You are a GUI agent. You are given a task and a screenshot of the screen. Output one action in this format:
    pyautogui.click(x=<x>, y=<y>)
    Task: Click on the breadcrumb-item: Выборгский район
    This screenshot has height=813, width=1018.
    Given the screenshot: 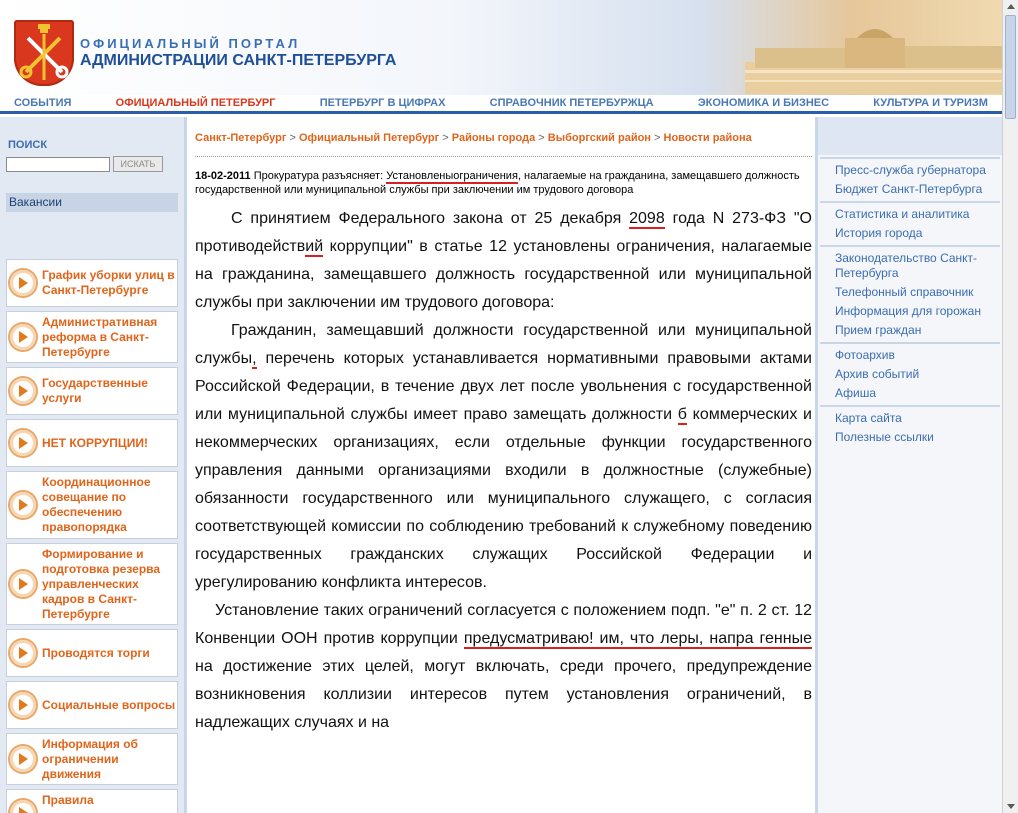 What is the action you would take?
    pyautogui.click(x=599, y=138)
    